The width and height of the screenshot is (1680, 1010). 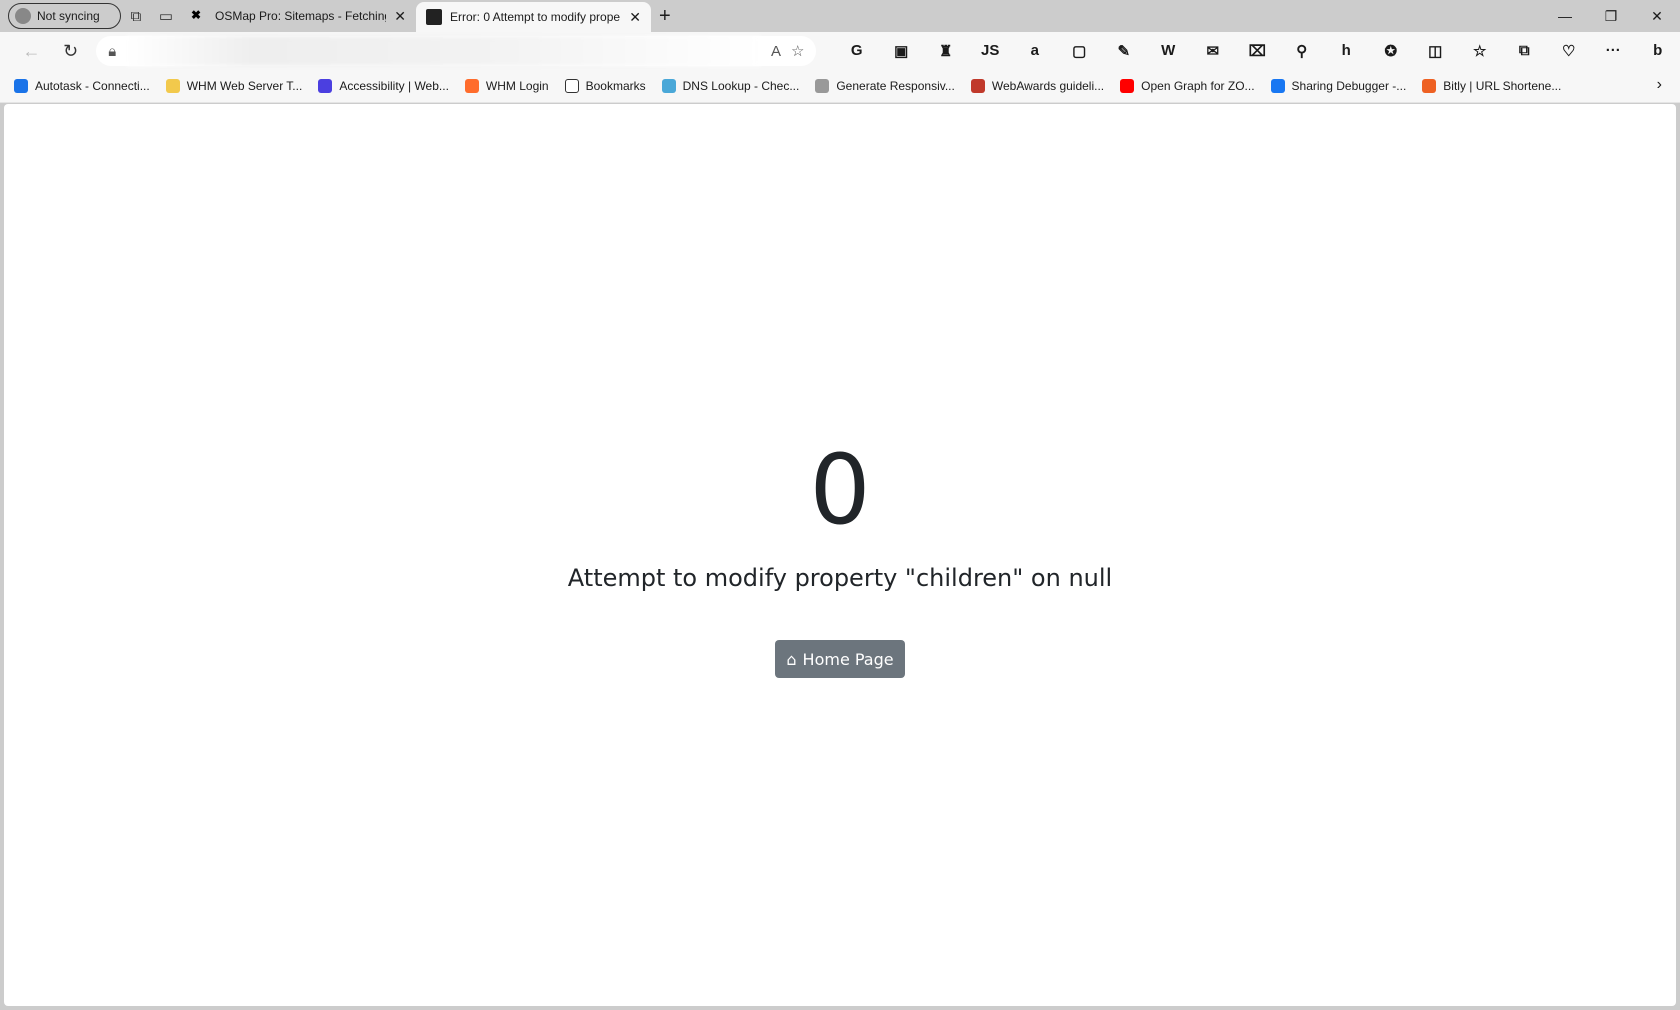 I want to click on workspaces-icon: ⧉, so click(x=136, y=16).